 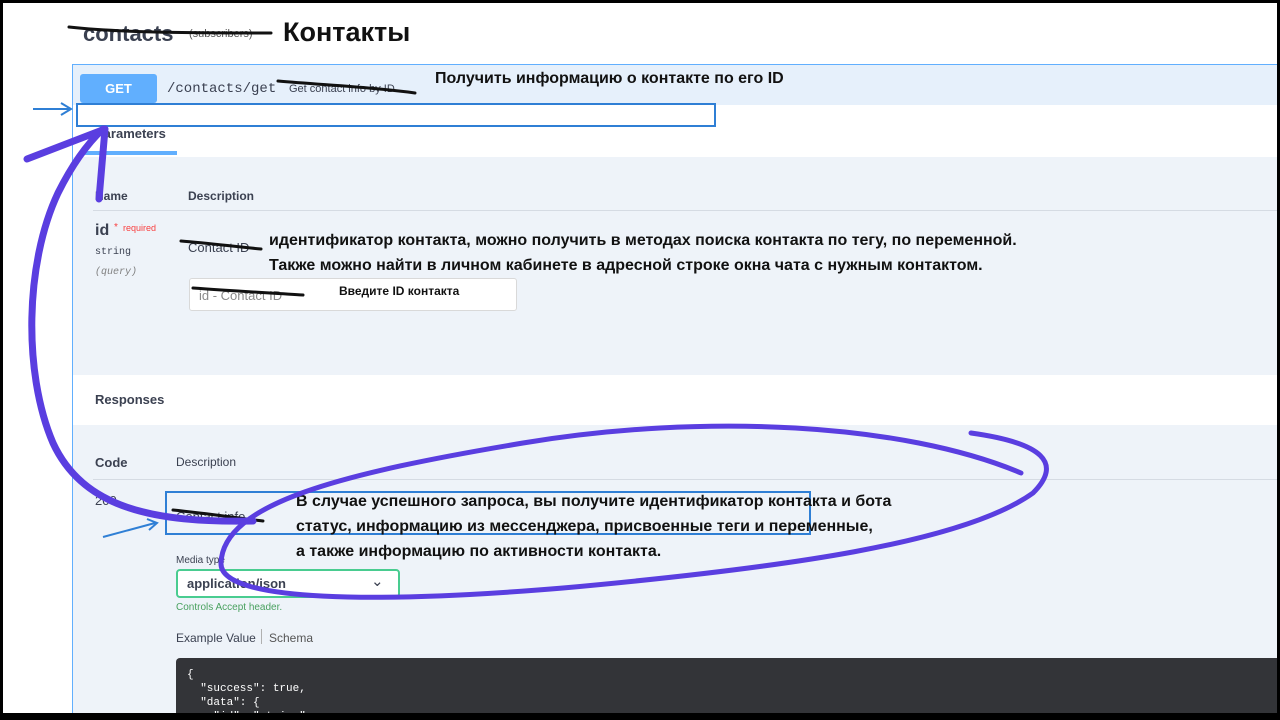 I want to click on response-code: 200, so click(x=106, y=500).